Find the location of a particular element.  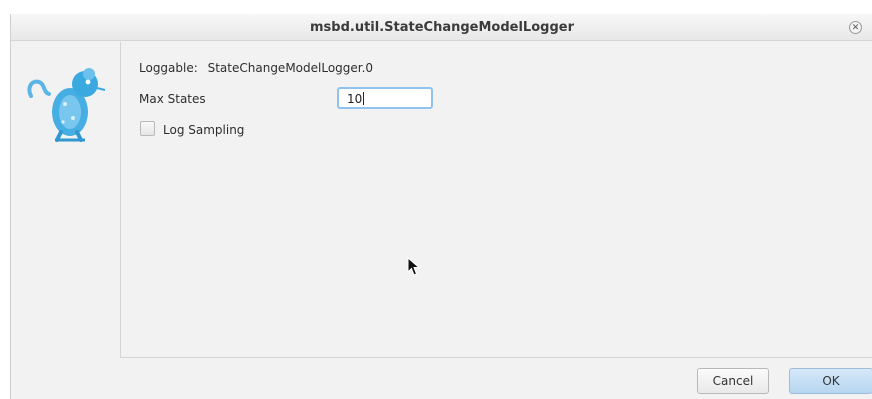

ok-button: OK is located at coordinates (830, 381).